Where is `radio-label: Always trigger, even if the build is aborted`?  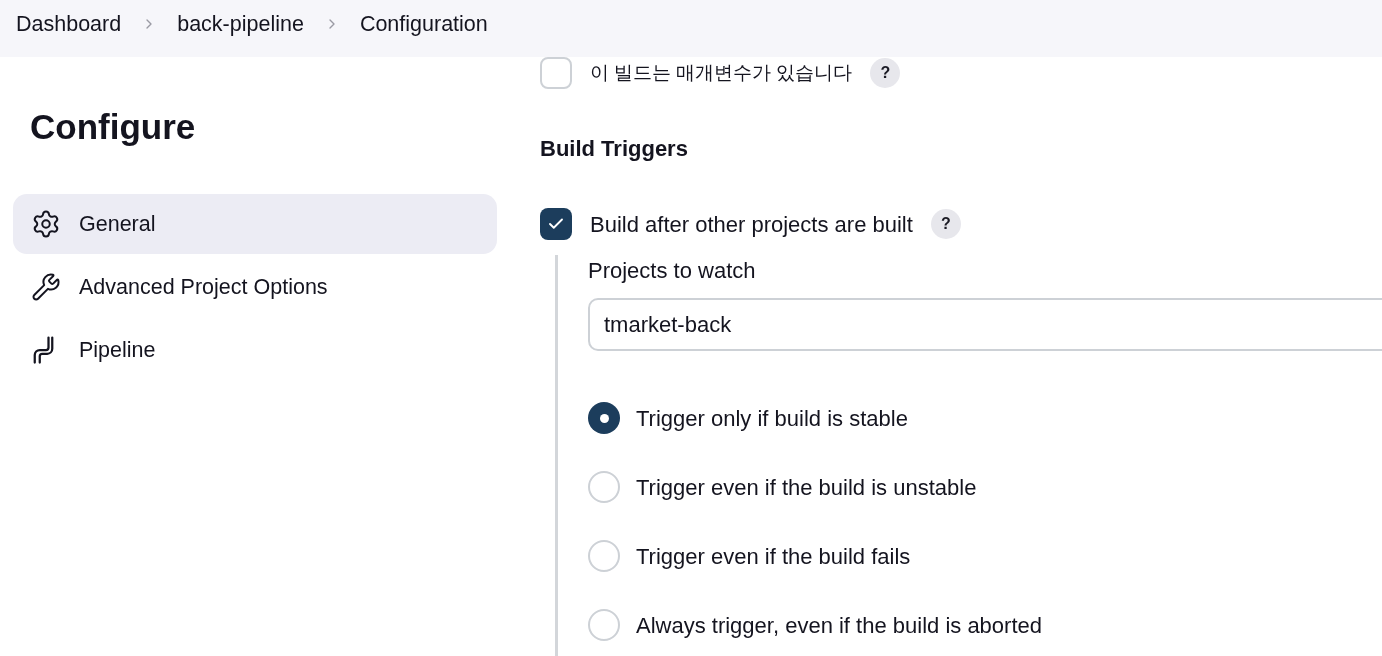 radio-label: Always trigger, even if the build is aborted is located at coordinates (839, 625).